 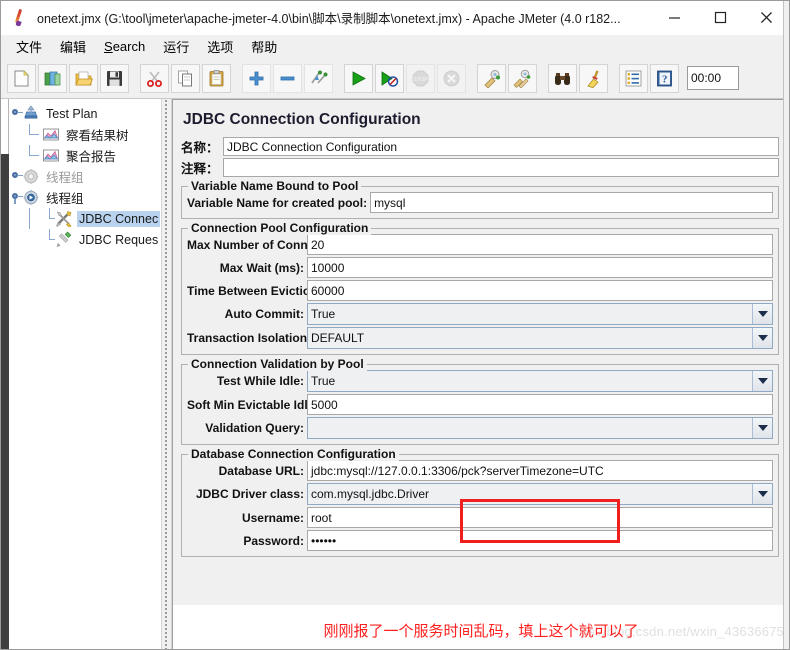 What do you see at coordinates (264, 314) in the screenshot?
I see `auto-commit-label: Auto Commit:` at bounding box center [264, 314].